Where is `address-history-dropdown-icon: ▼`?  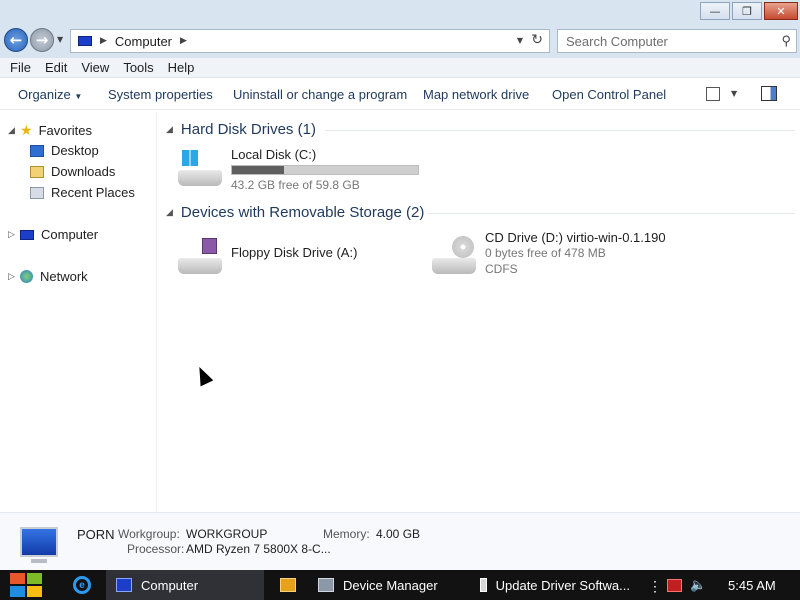
address-history-dropdown-icon: ▼ is located at coordinates (520, 40).